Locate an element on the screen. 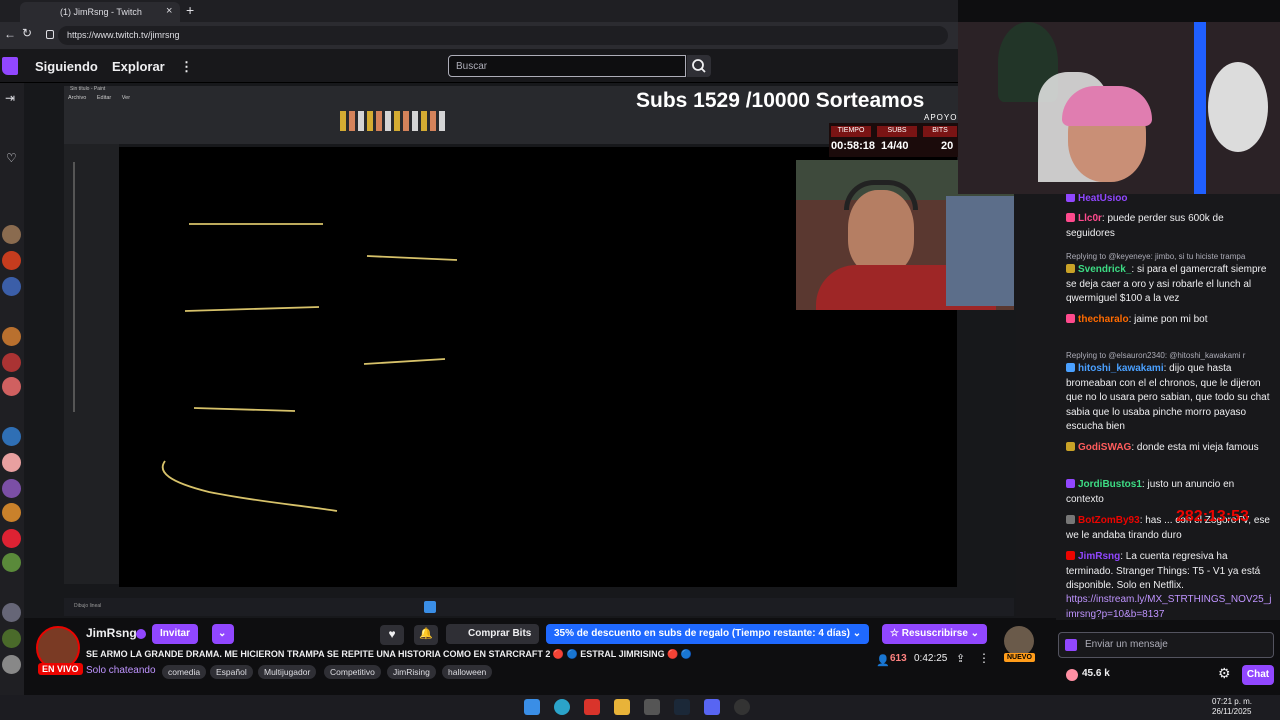  more-options-icon: ⋮ is located at coordinates (984, 658).